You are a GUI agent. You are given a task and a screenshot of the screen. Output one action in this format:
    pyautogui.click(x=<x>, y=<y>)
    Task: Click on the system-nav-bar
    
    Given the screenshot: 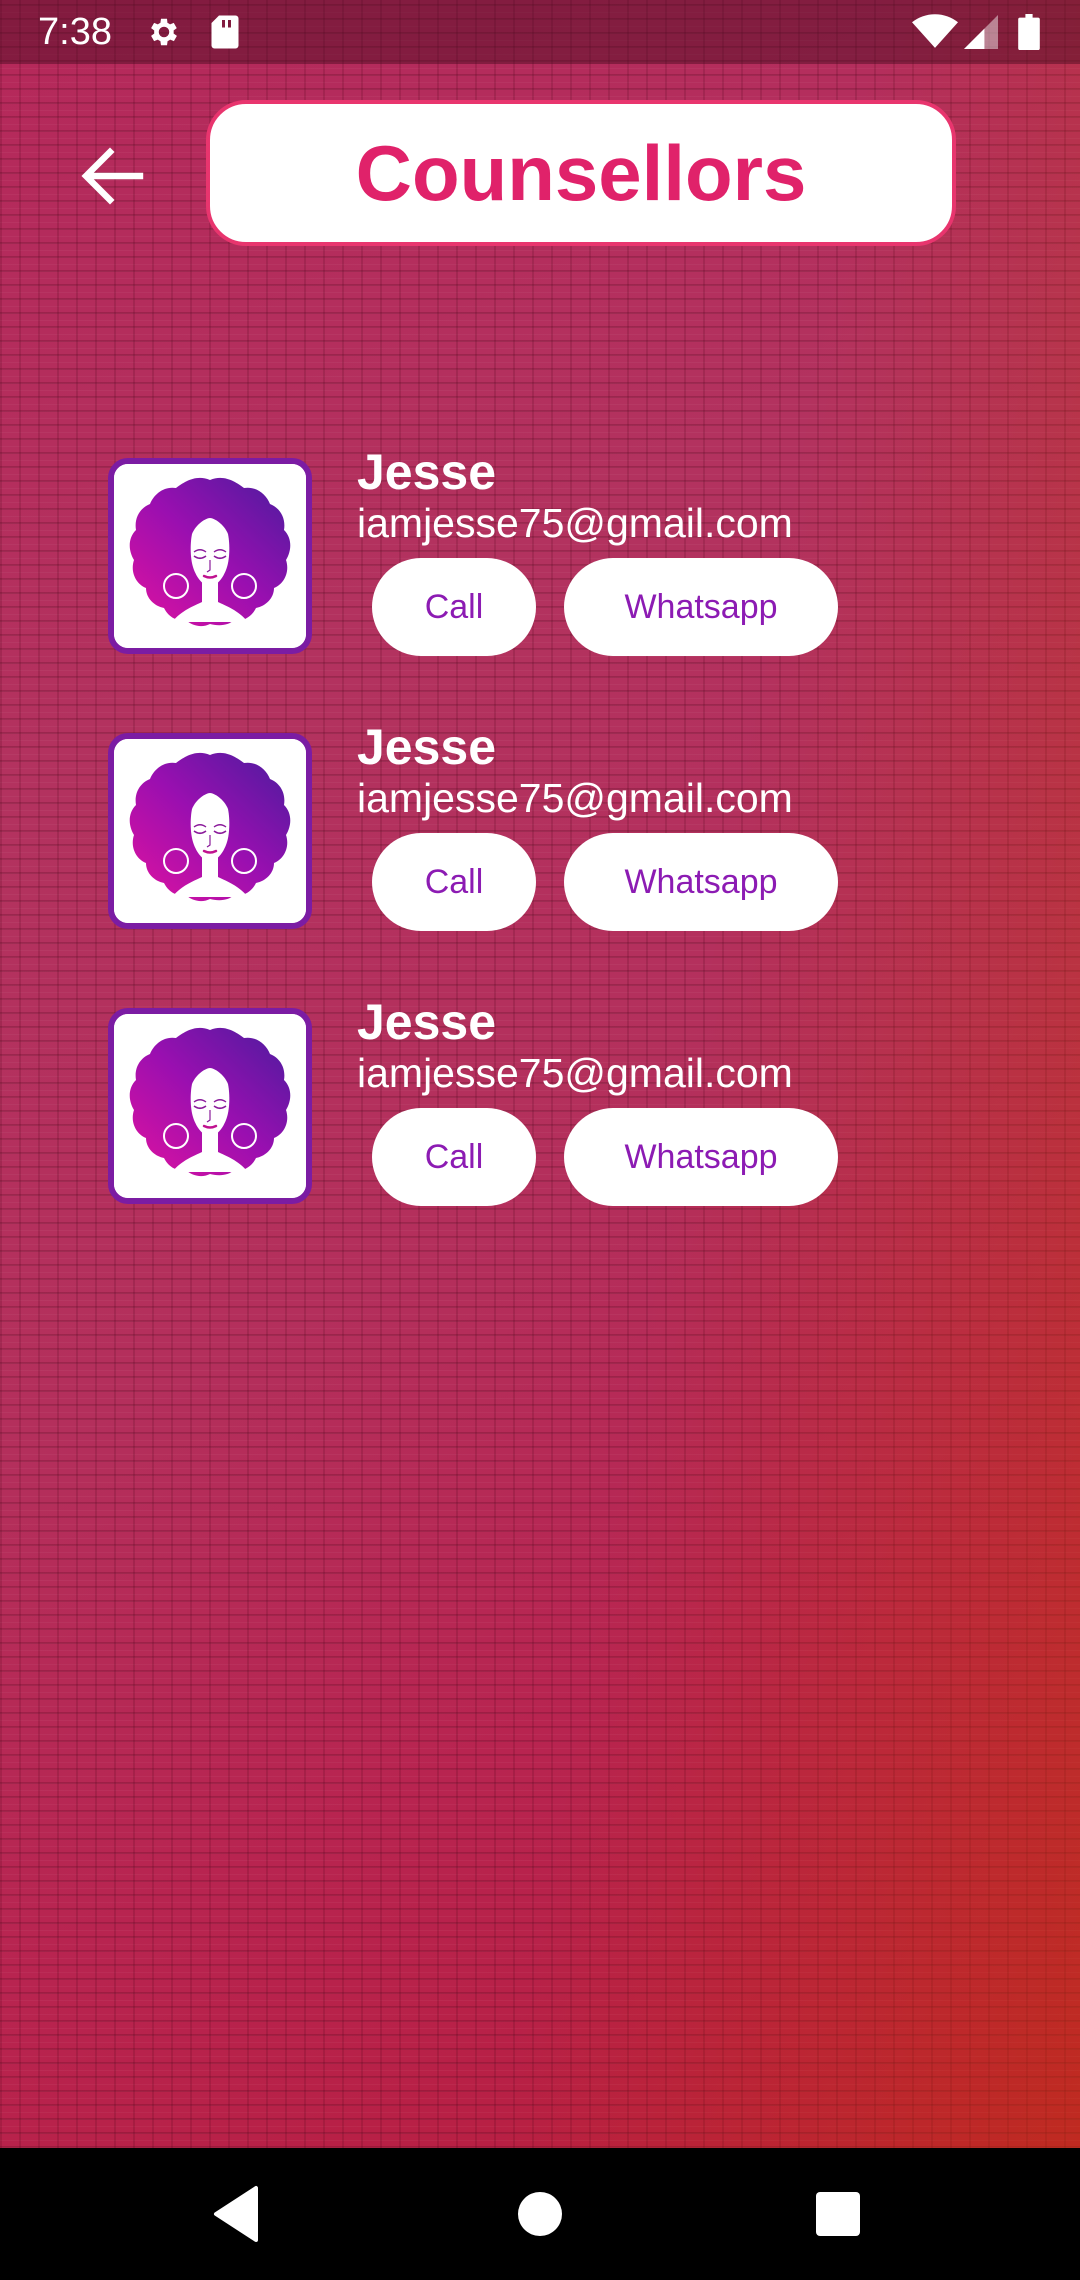 What is the action you would take?
    pyautogui.click(x=540, y=2214)
    